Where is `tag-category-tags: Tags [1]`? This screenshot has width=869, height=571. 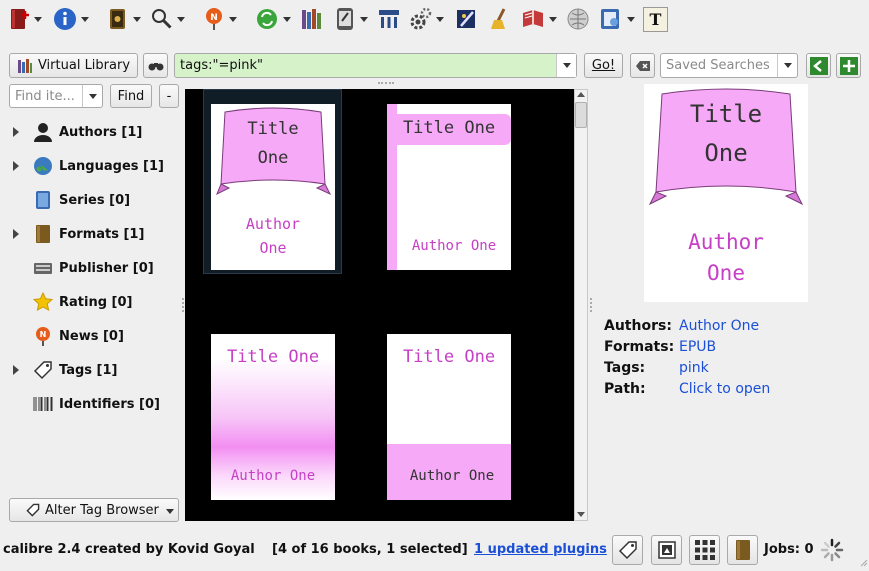 tag-category-tags: Tags [1] is located at coordinates (90, 370).